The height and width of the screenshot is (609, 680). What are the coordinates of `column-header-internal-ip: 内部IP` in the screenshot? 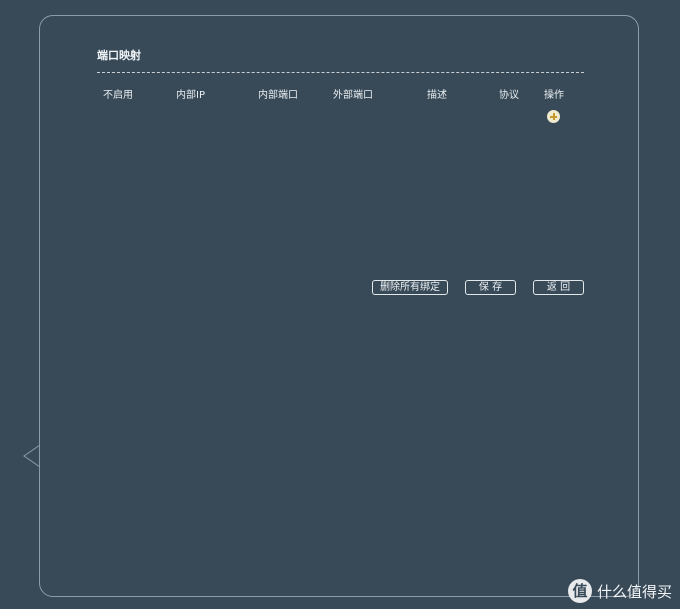 It's located at (190, 95).